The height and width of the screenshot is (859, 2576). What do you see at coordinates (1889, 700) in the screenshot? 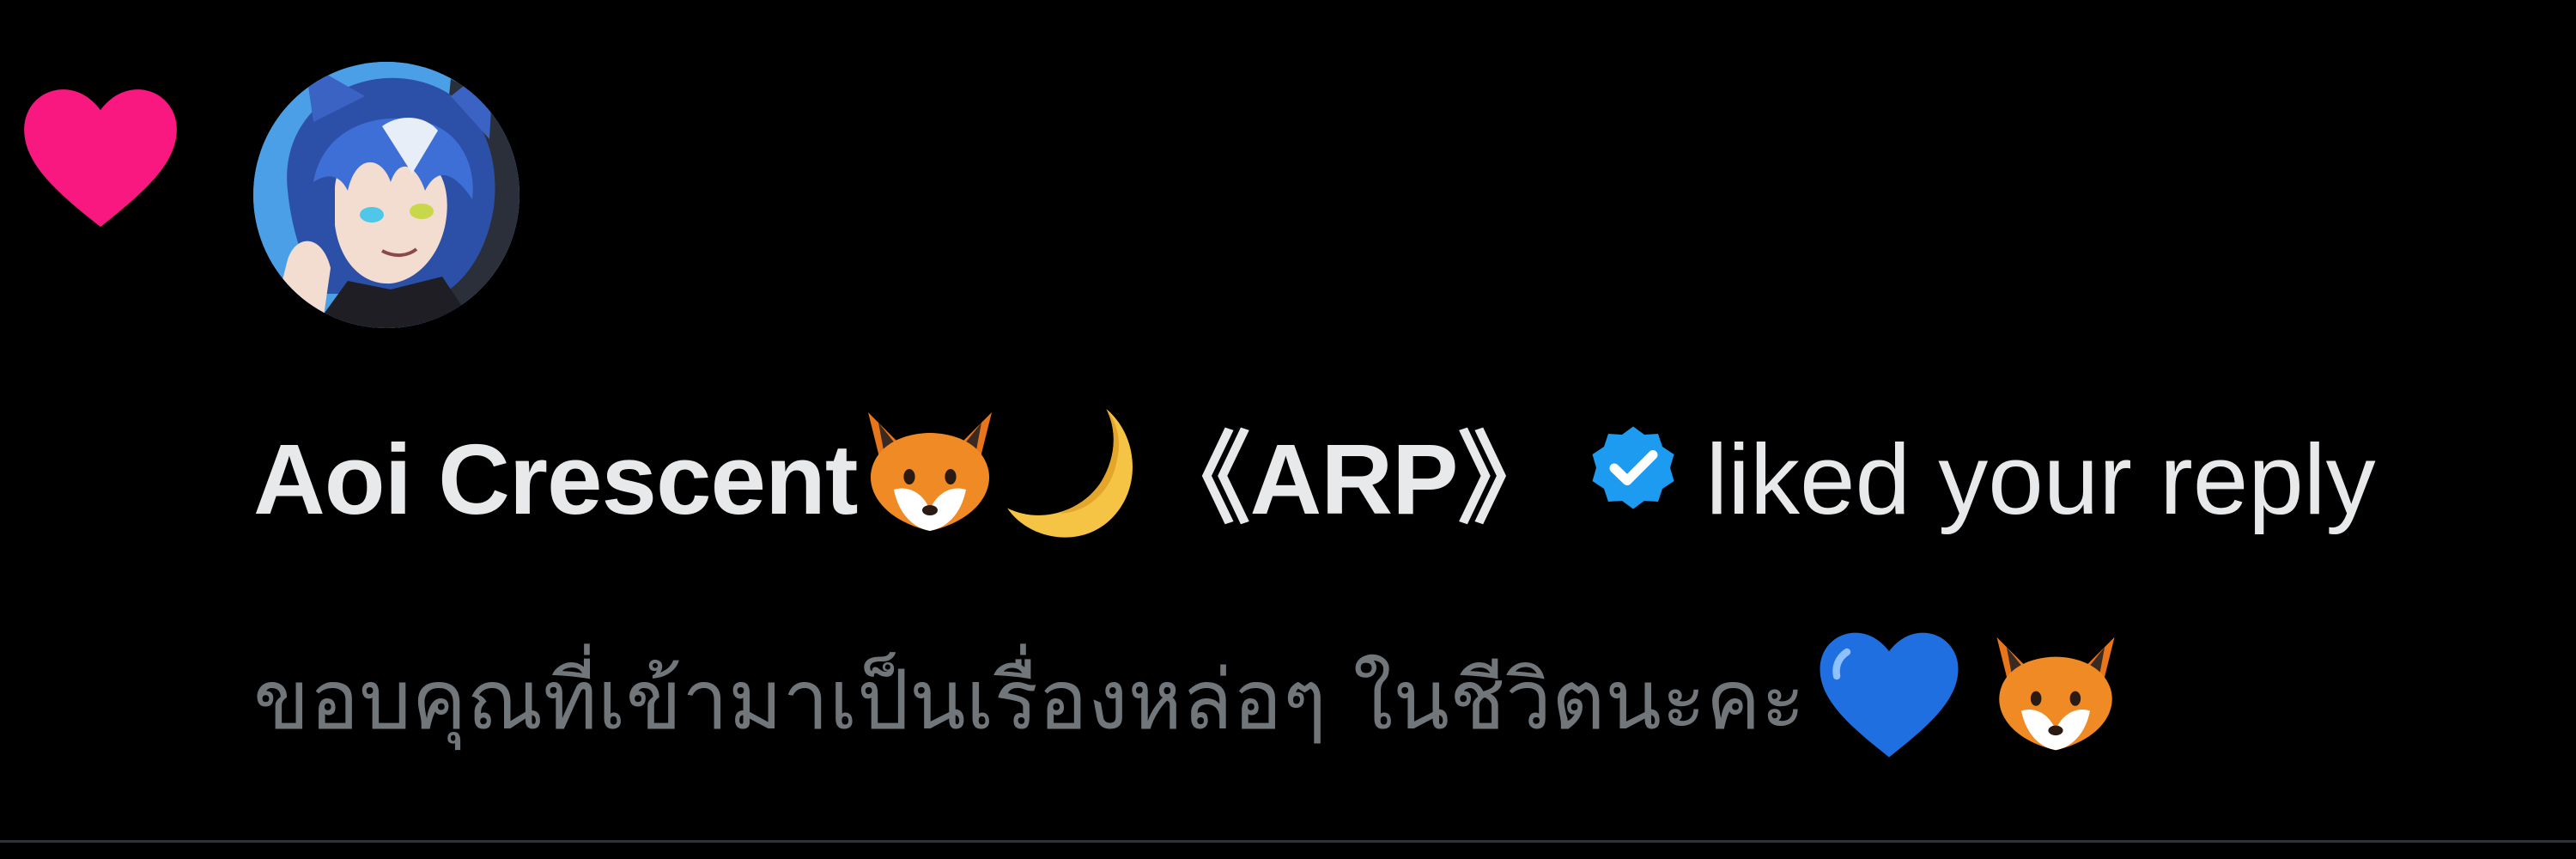
I see `blue-heart-emoji` at bounding box center [1889, 700].